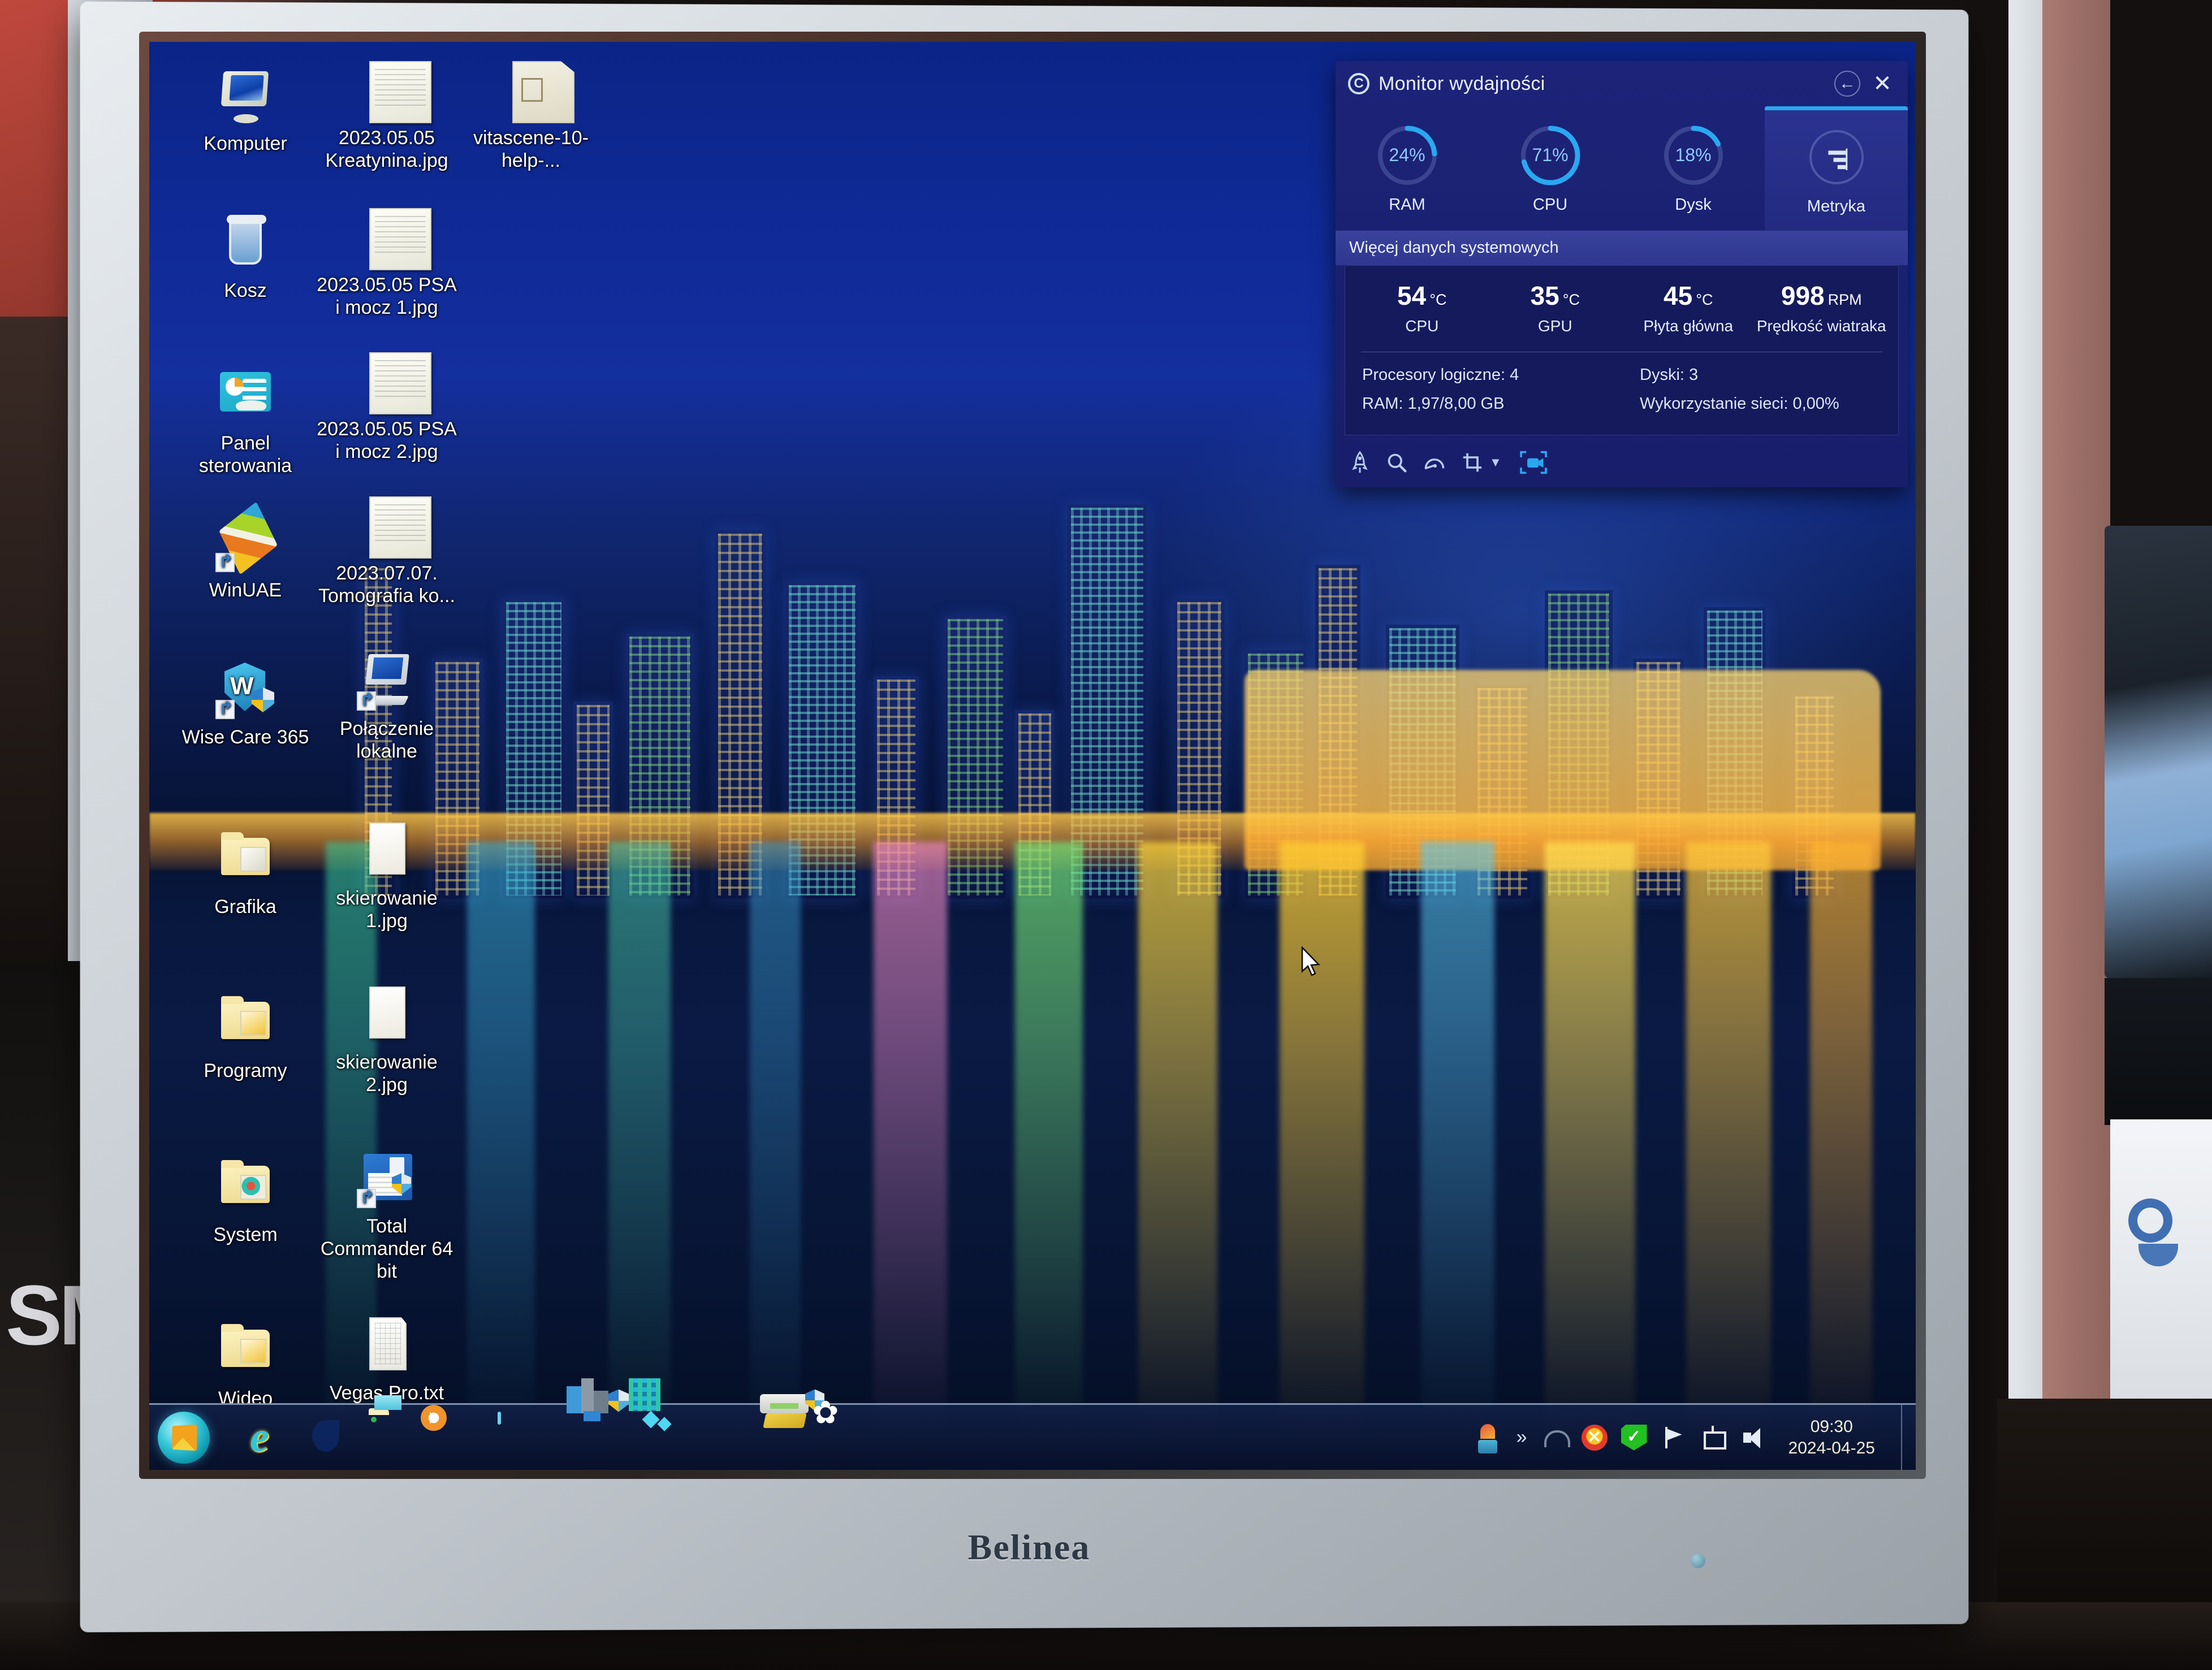 This screenshot has width=2212, height=1670. What do you see at coordinates (434, 1418) in the screenshot?
I see `windows-media-player-icon` at bounding box center [434, 1418].